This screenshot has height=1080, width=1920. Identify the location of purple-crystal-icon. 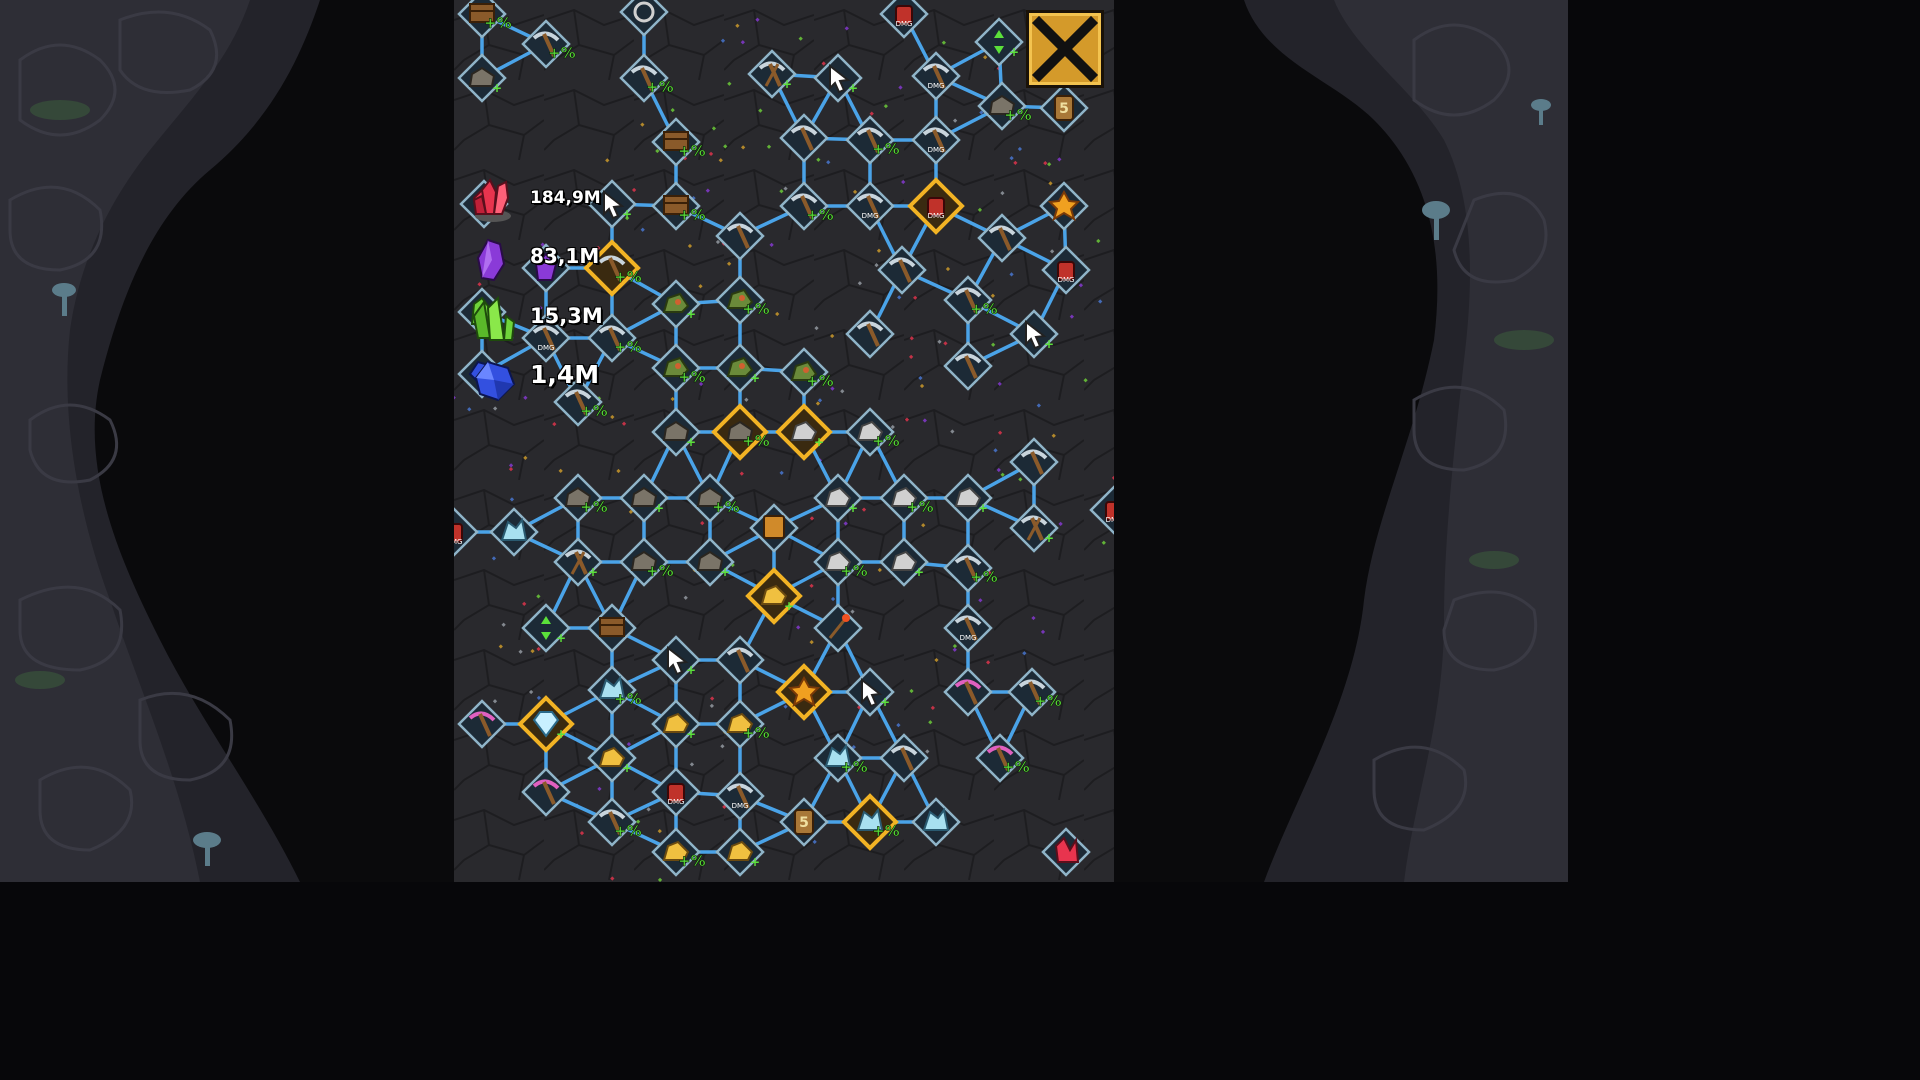
(491, 260).